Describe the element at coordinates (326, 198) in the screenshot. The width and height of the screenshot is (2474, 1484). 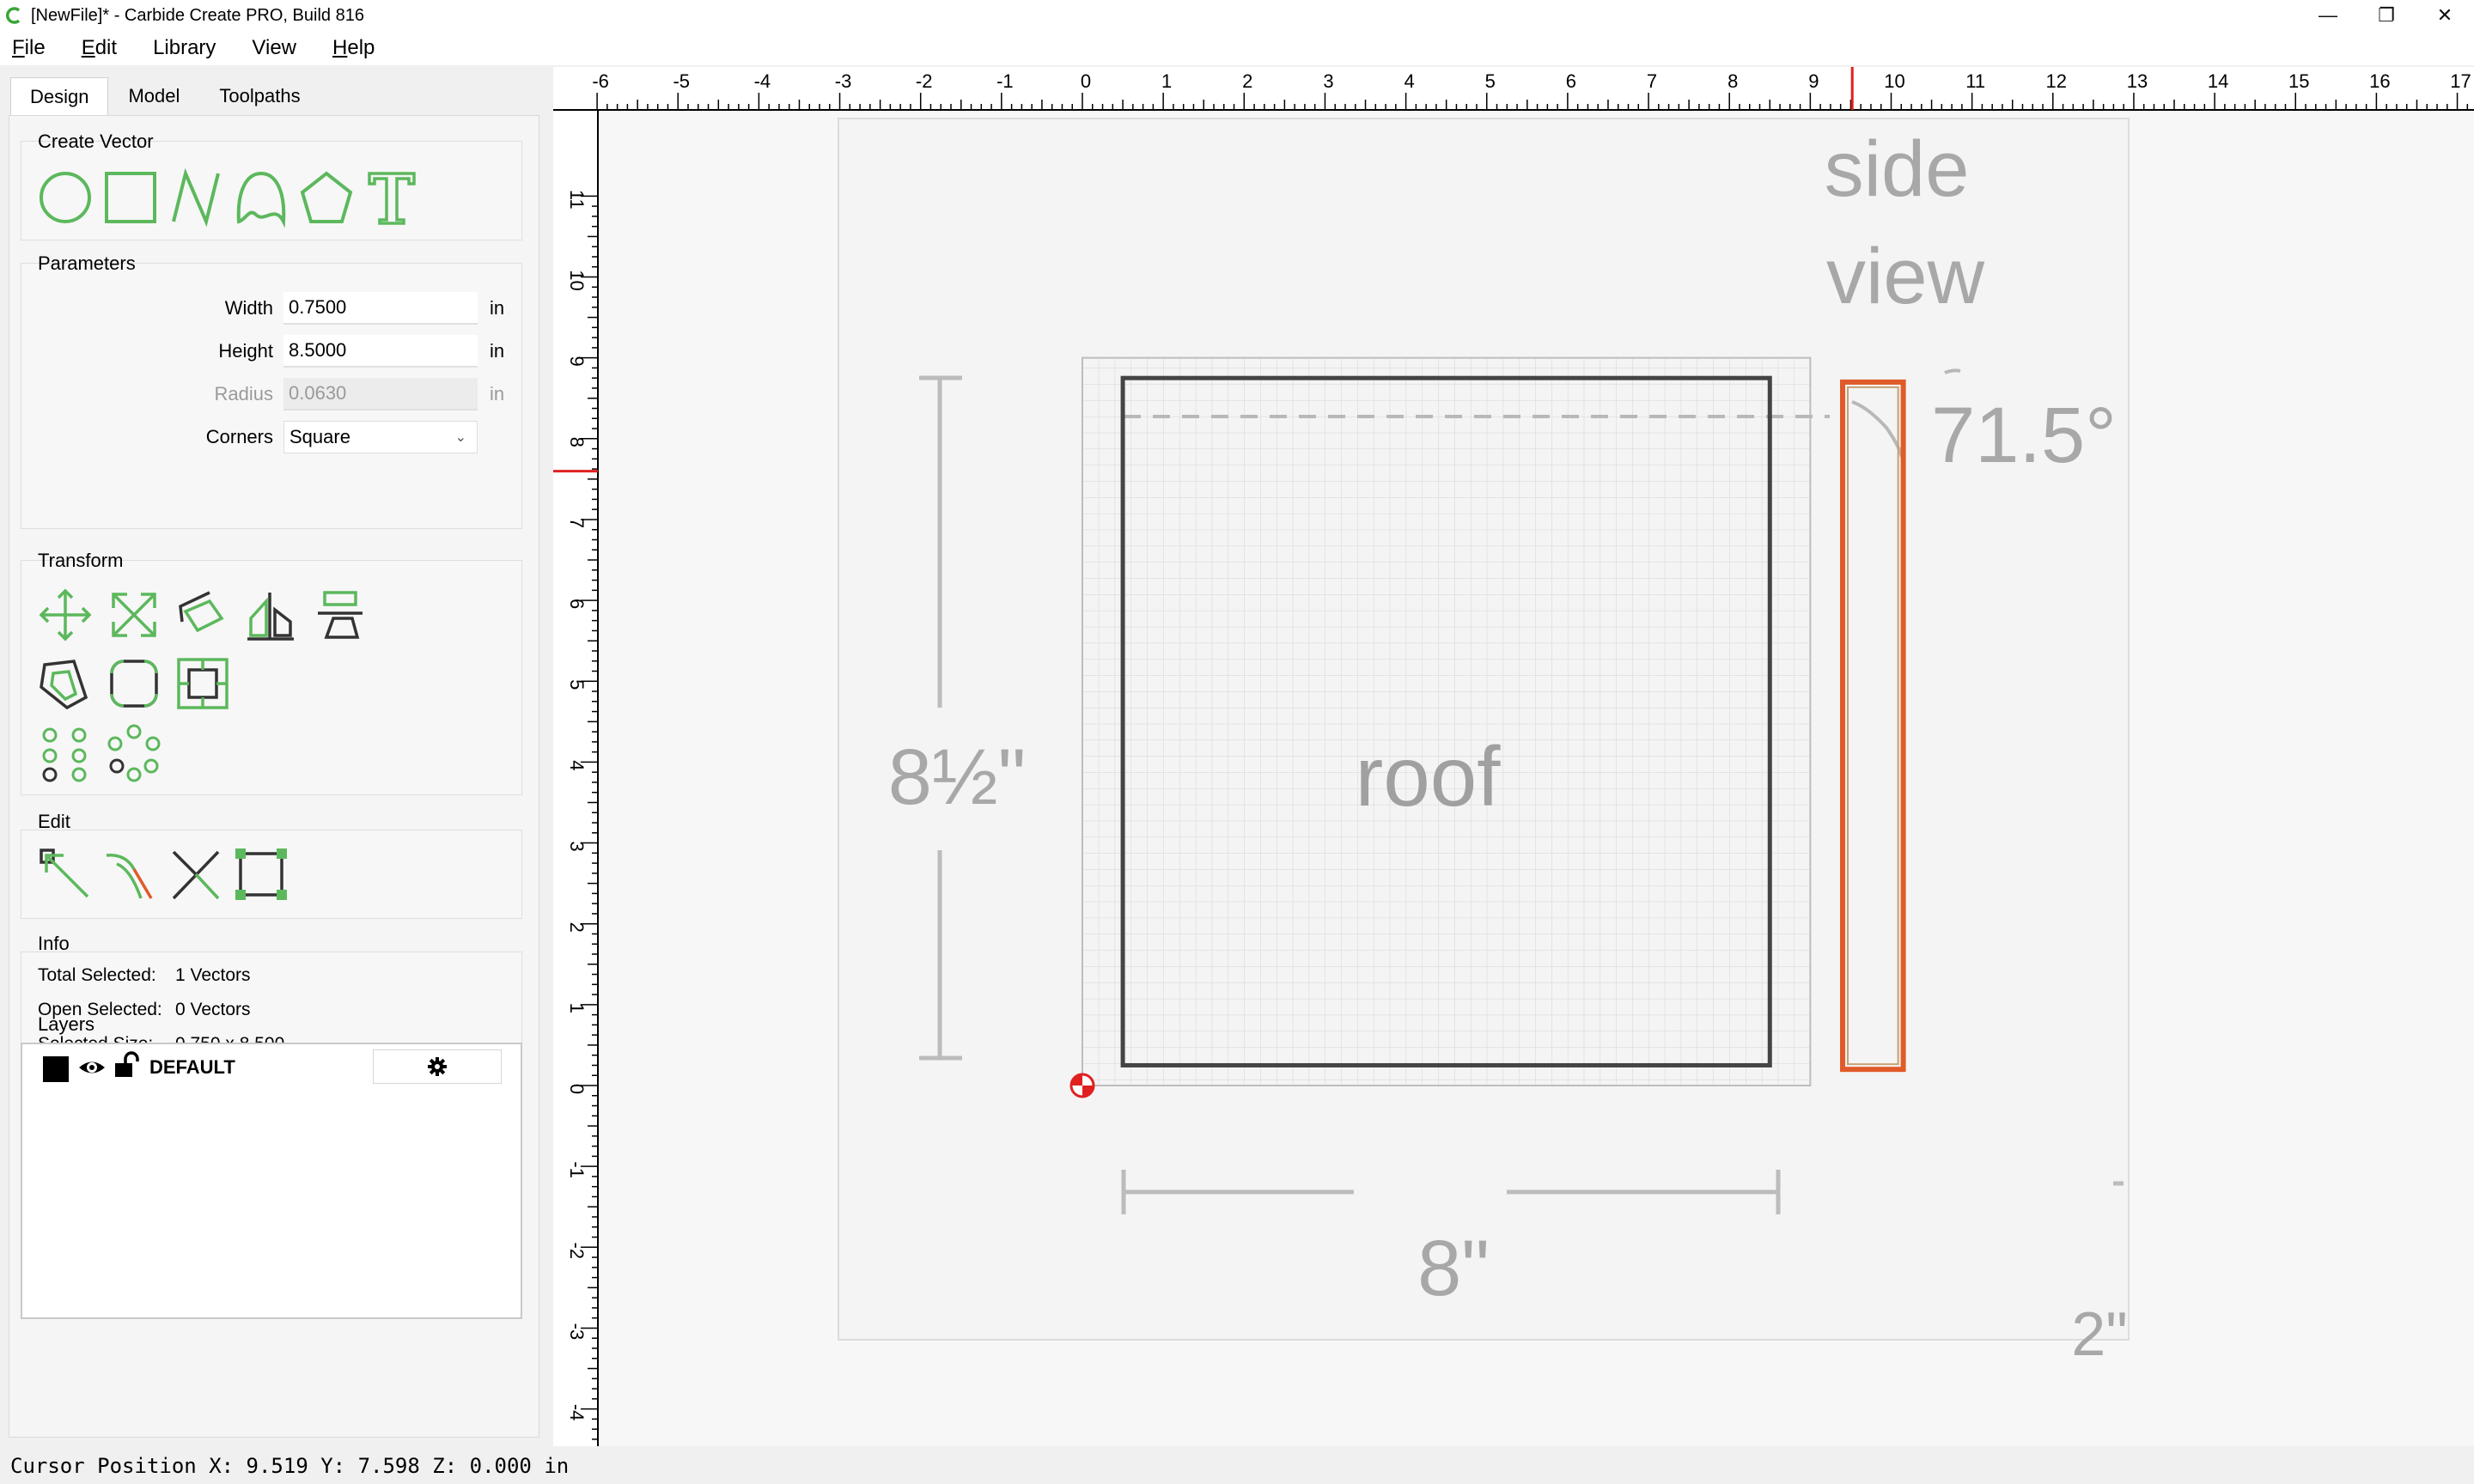
I see `polygon-icon` at that location.